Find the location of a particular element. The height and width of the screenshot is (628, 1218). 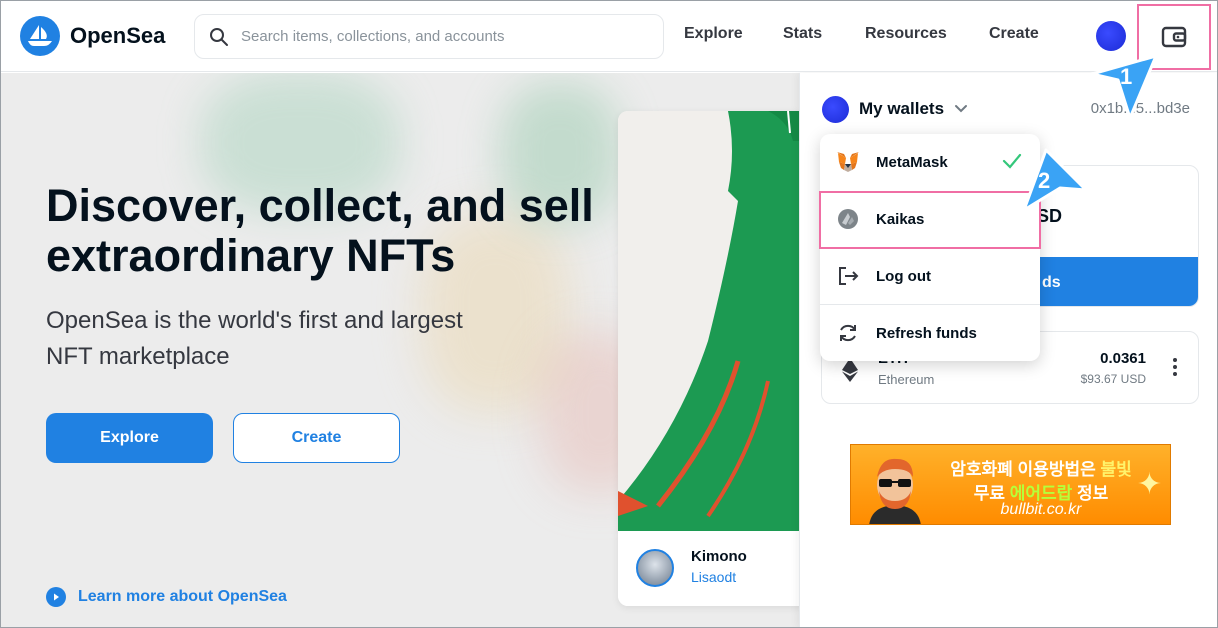

menu-item-logout: Log out is located at coordinates (930, 276).